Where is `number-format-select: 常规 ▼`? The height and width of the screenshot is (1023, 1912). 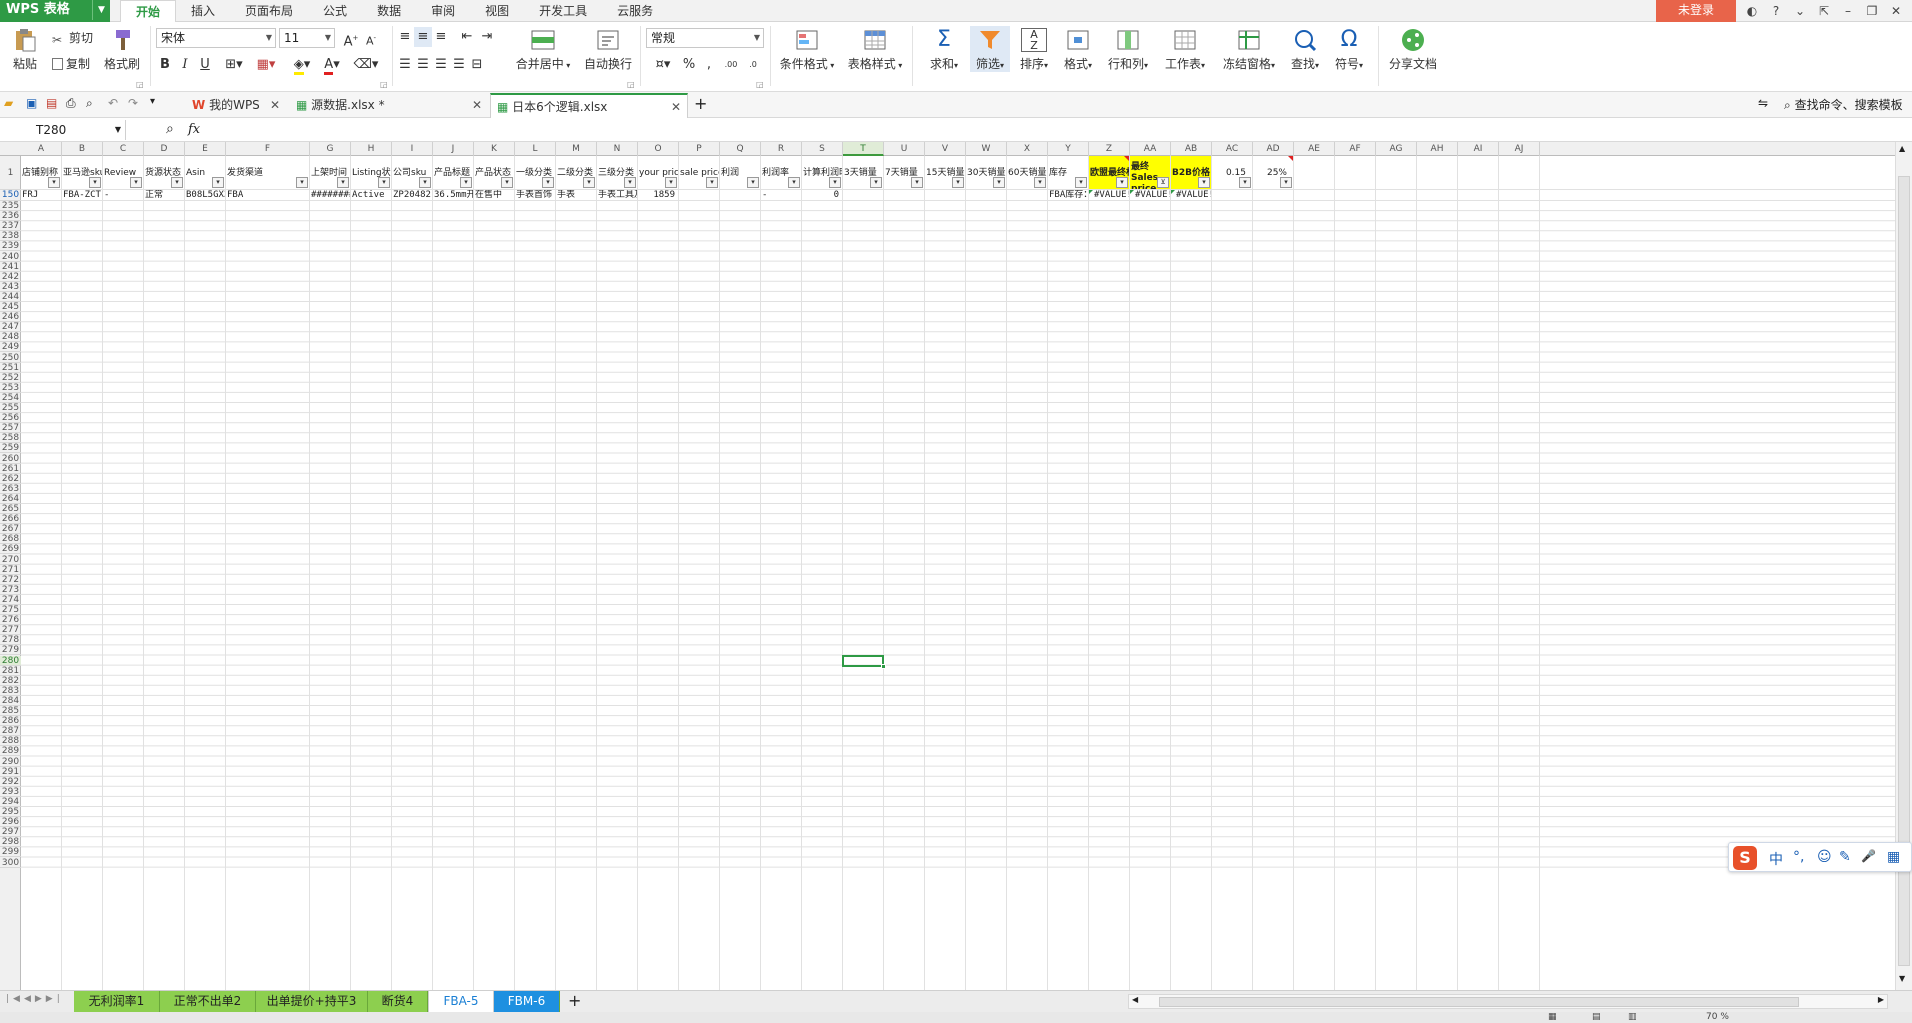 number-format-select: 常规 ▼ is located at coordinates (705, 38).